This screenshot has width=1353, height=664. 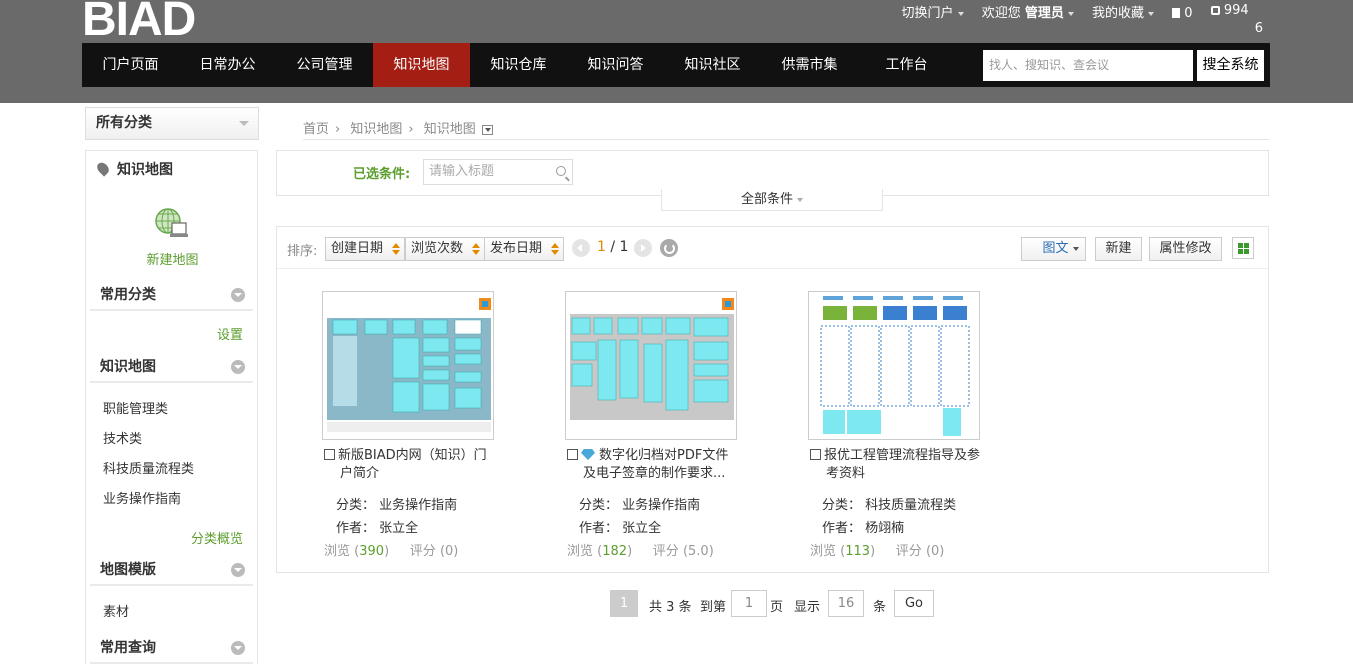 What do you see at coordinates (1028, 13) in the screenshot?
I see `user-menu: 欢迎您 管理员` at bounding box center [1028, 13].